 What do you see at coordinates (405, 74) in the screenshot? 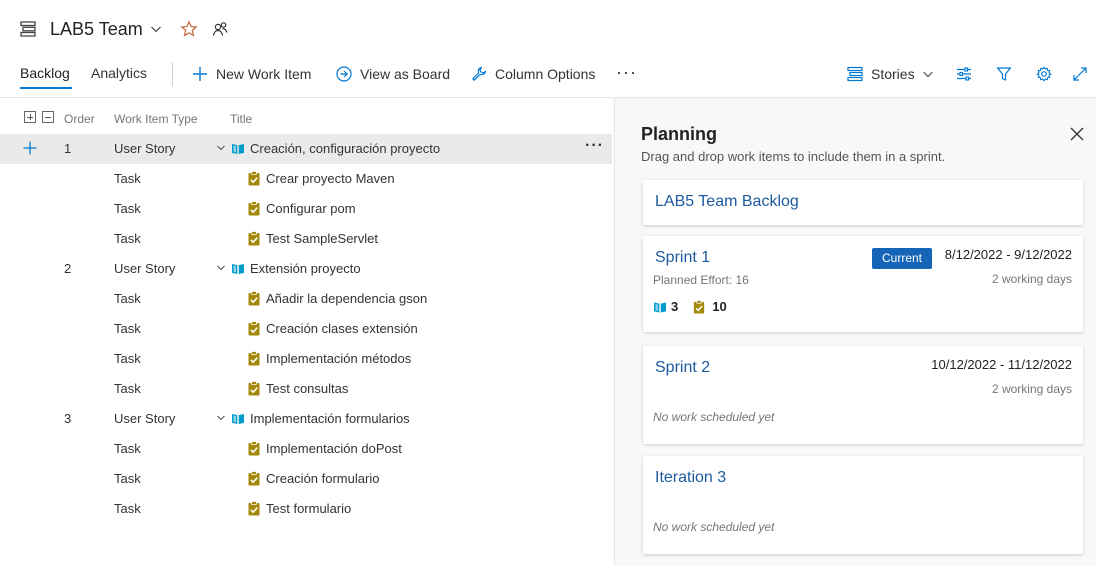
I see `view-as-board-label: View as Board` at bounding box center [405, 74].